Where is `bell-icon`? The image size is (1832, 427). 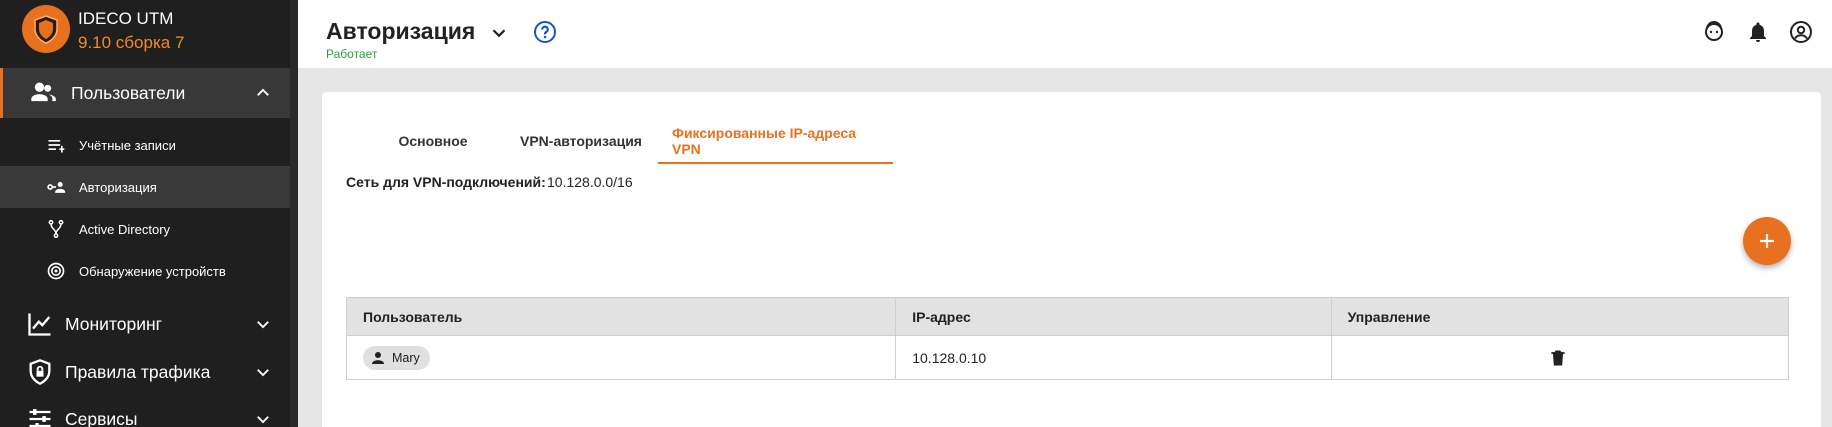 bell-icon is located at coordinates (1758, 32).